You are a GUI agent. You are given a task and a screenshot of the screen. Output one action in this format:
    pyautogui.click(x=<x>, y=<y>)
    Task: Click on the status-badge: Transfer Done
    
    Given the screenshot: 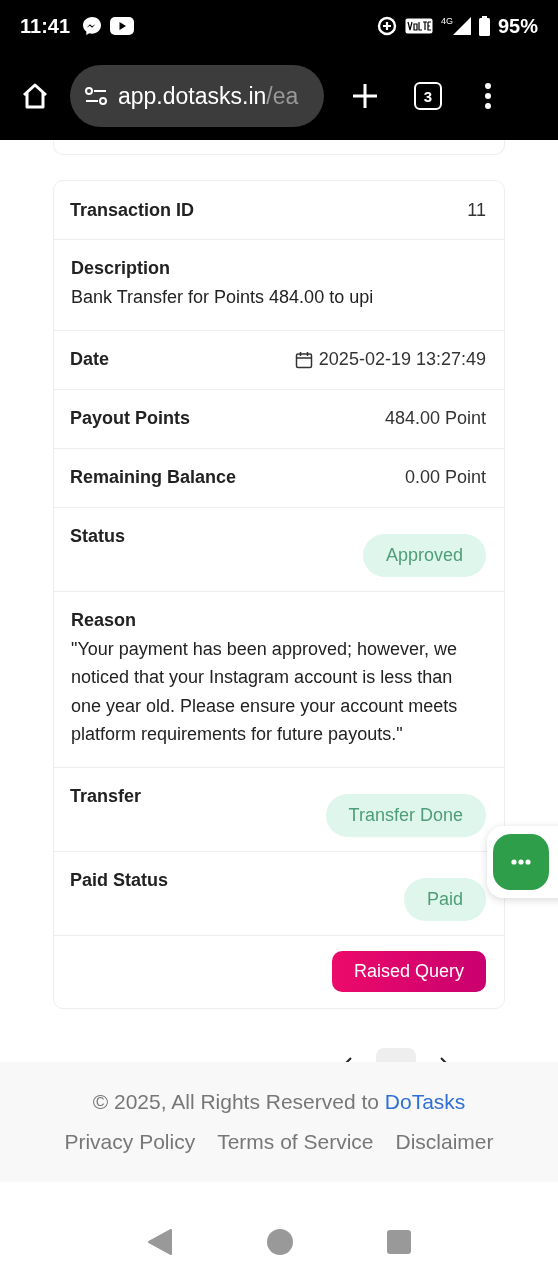 What is the action you would take?
    pyautogui.click(x=405, y=815)
    